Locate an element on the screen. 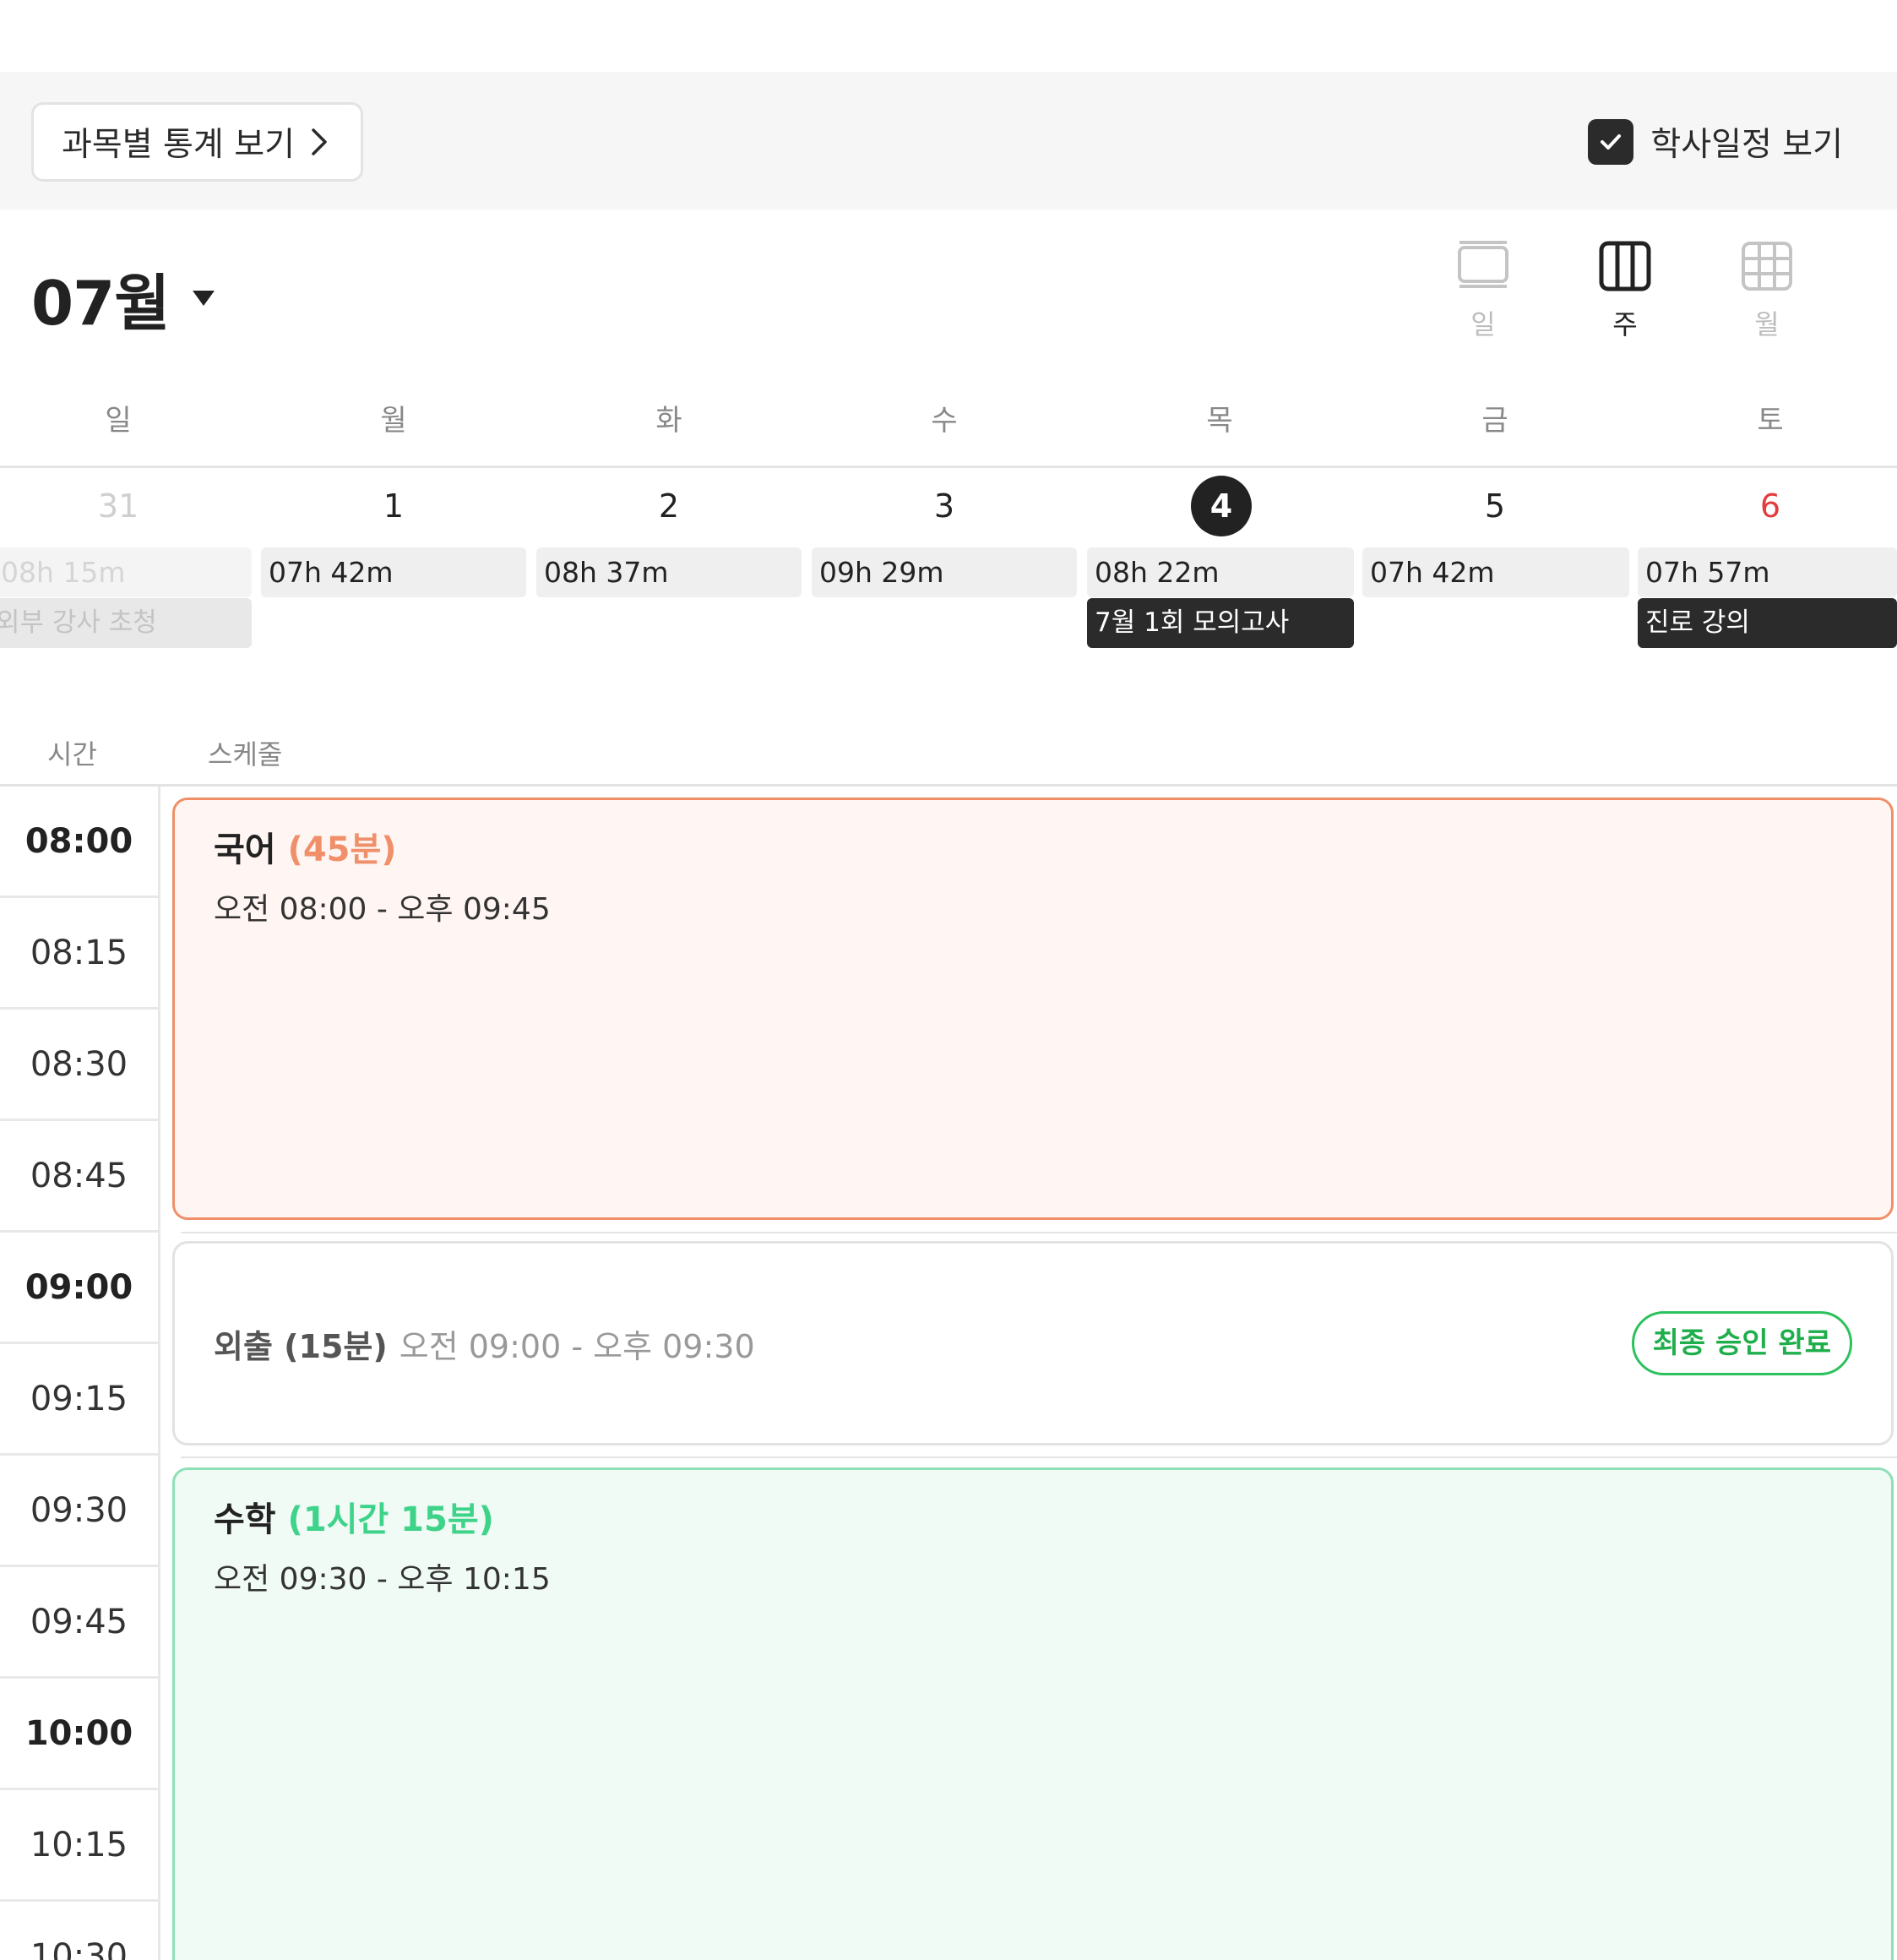 The image size is (1897, 1960). time-slot: 10:15 is located at coordinates (79, 1846).